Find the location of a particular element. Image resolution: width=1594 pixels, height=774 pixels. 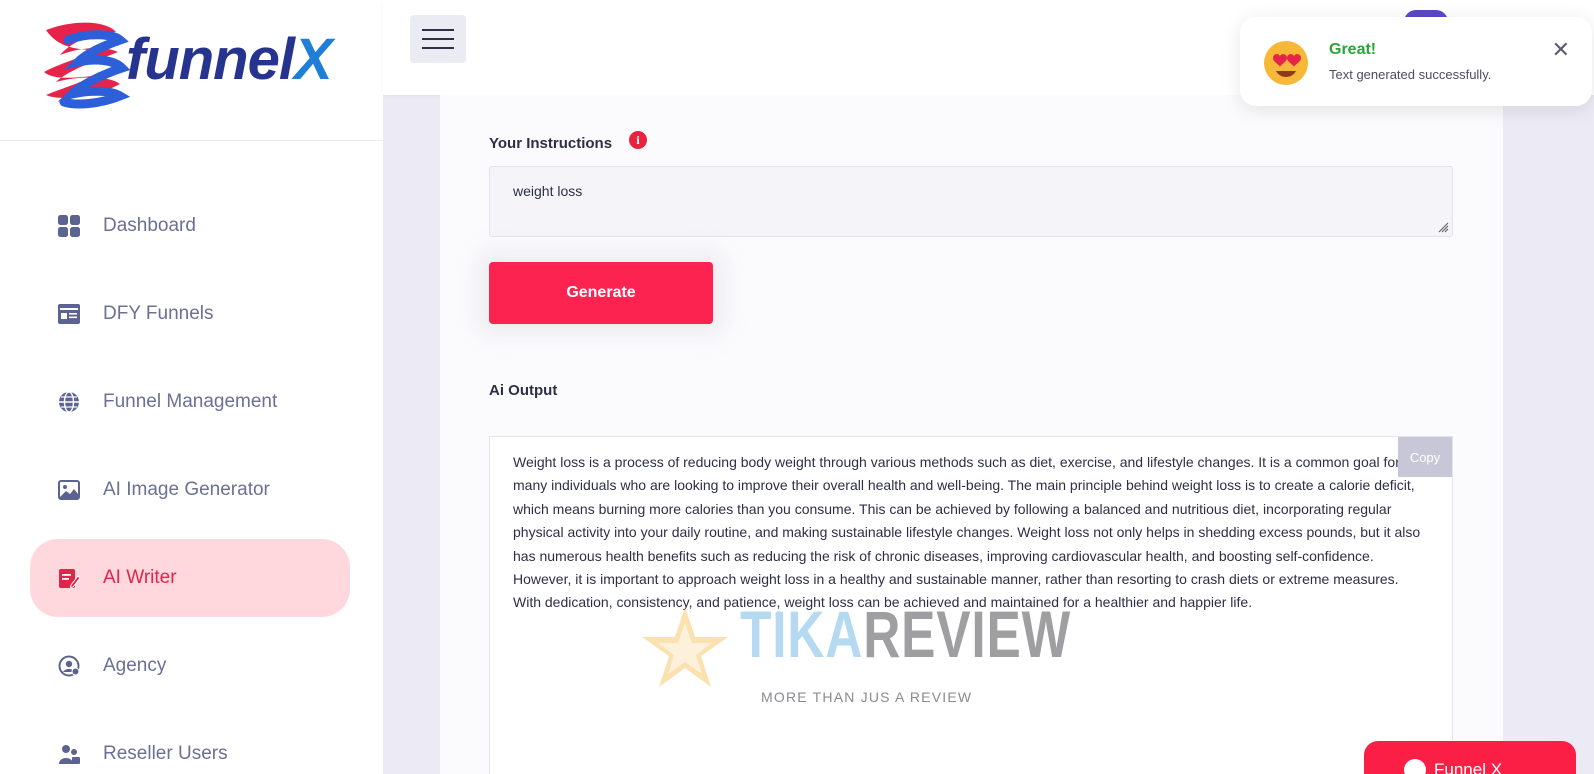

globe-icon is located at coordinates (69, 402).